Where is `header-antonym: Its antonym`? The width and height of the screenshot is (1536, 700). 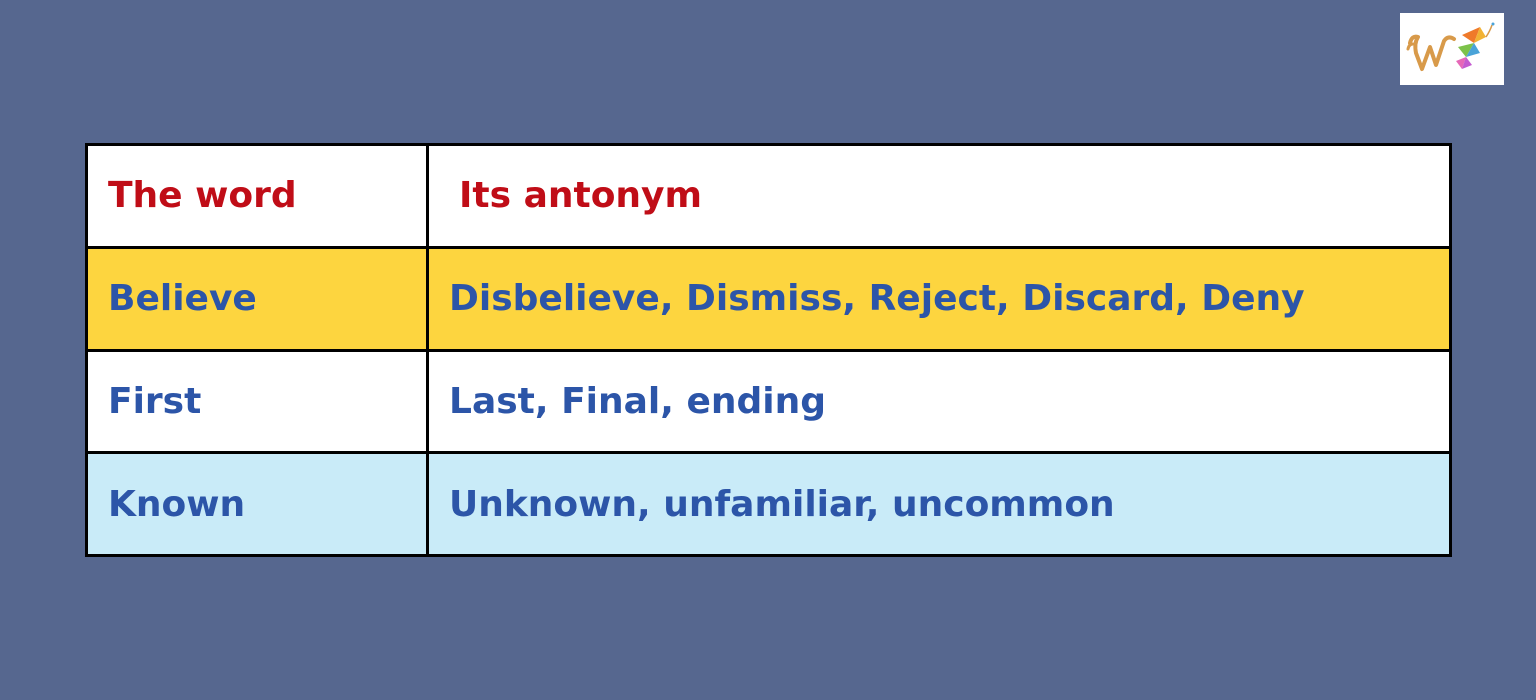 header-antonym: Its antonym is located at coordinates (939, 196).